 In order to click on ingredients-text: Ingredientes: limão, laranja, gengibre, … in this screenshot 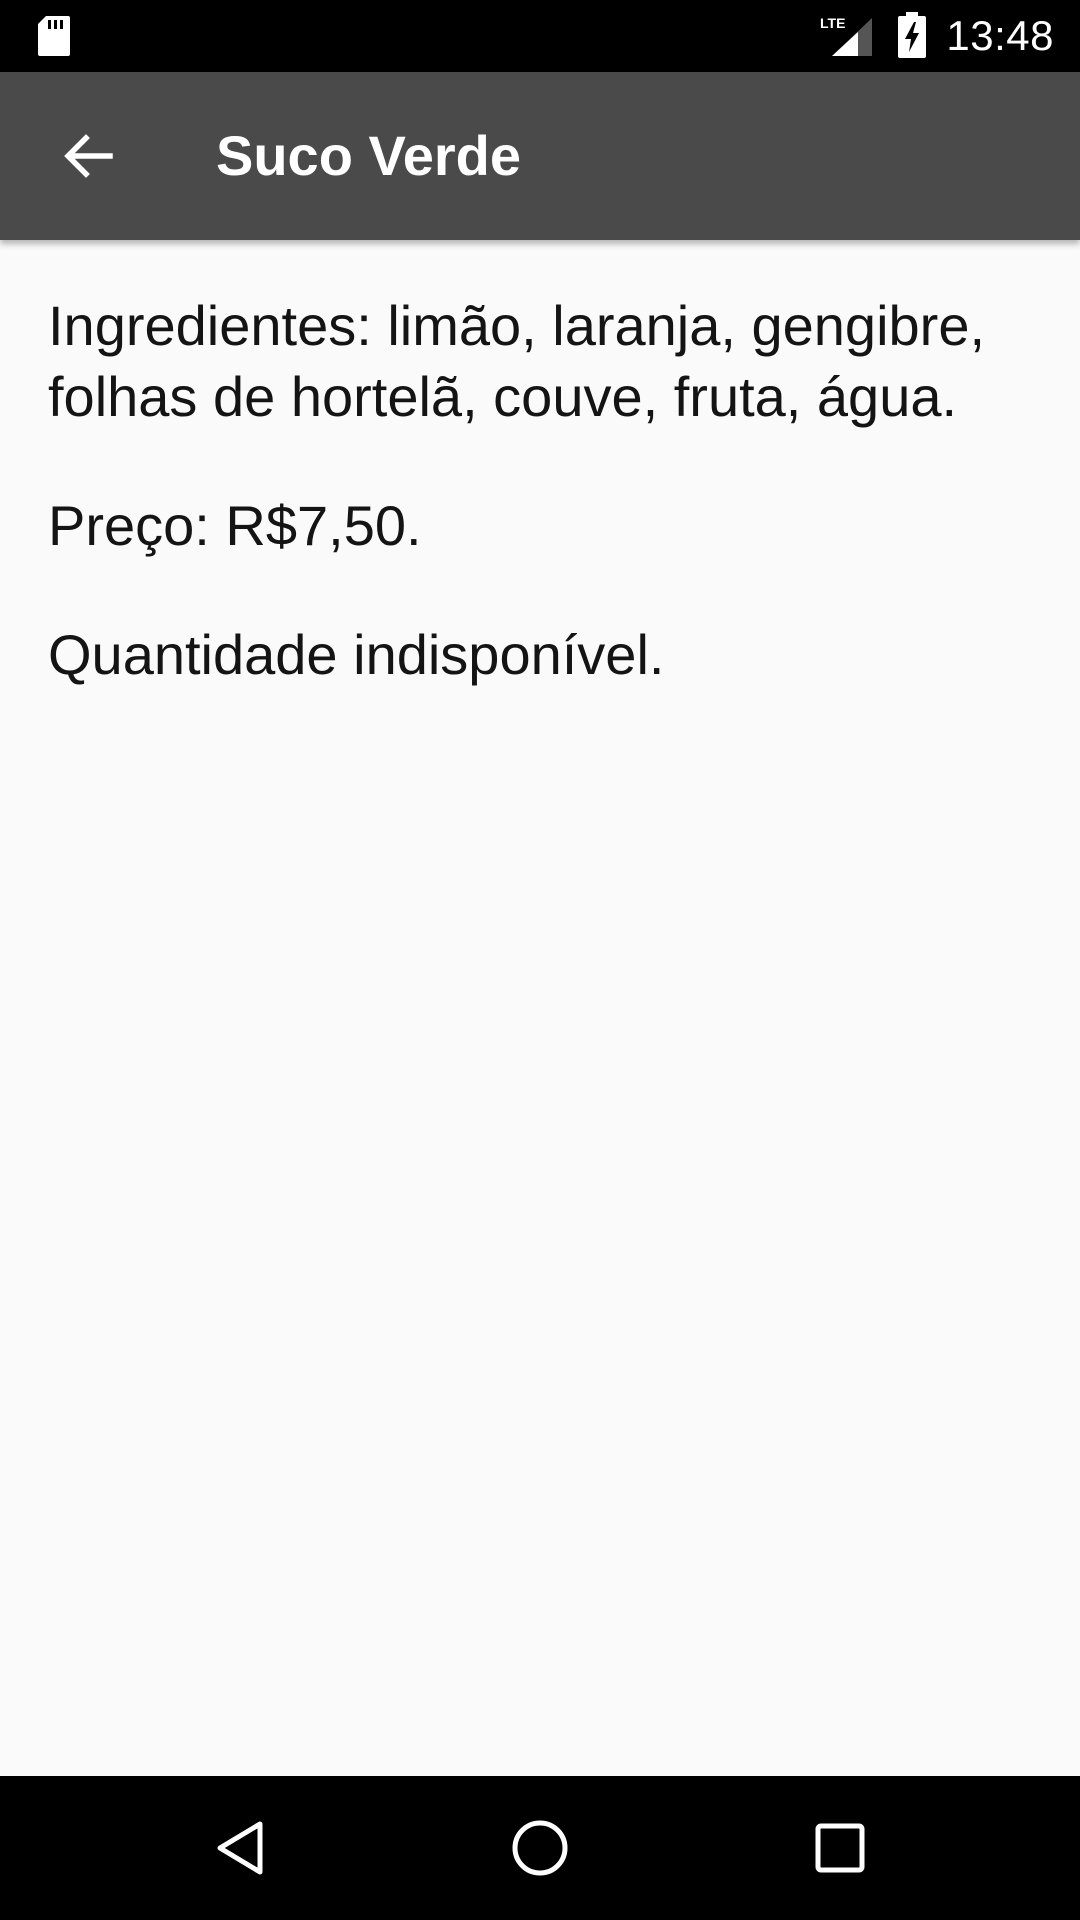, I will do `click(517, 361)`.